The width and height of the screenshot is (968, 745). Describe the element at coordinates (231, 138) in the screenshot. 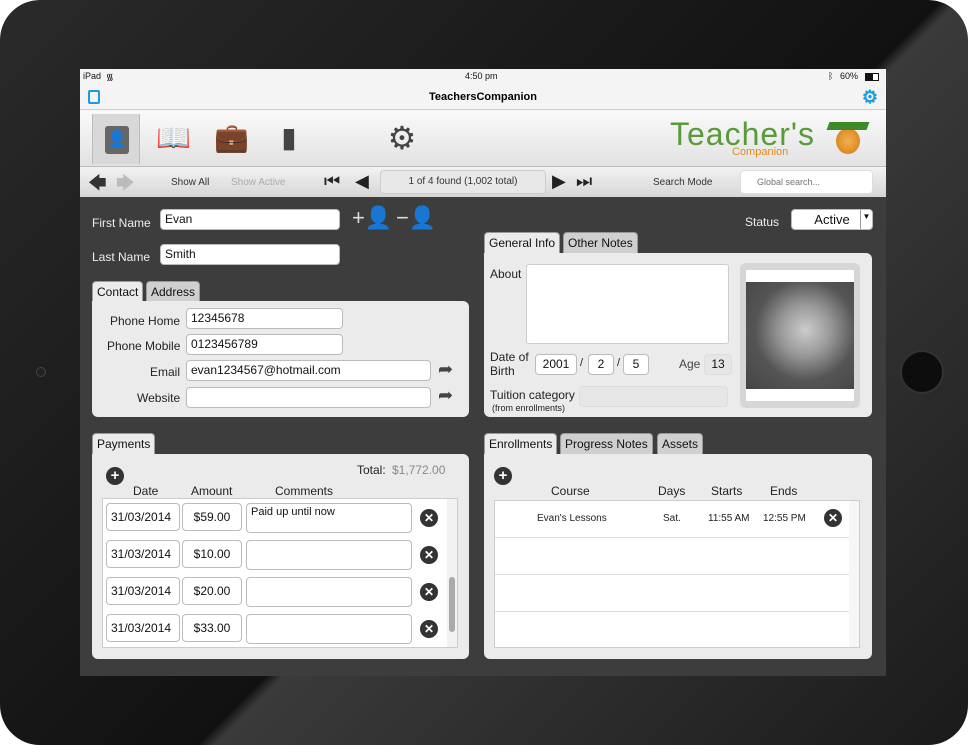

I see `briefcase-icon: 💼` at that location.